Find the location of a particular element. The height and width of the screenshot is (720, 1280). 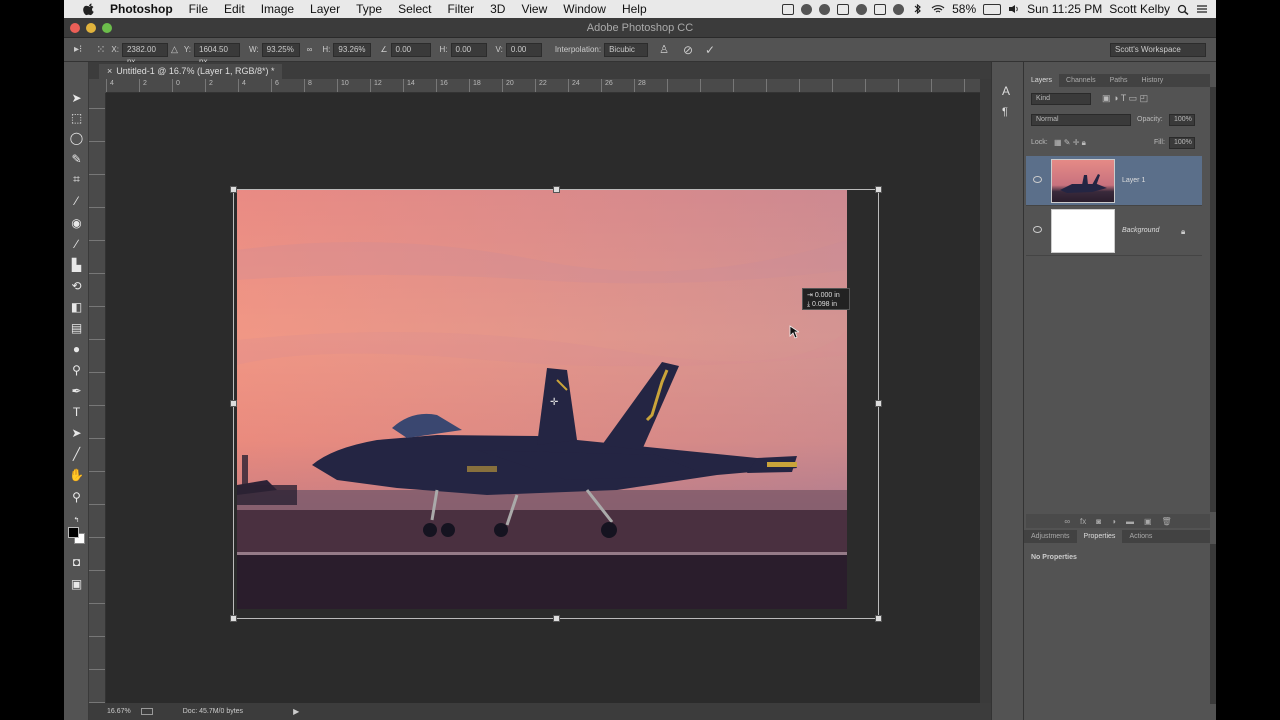

battery-percent: 58% is located at coordinates (964, 9).